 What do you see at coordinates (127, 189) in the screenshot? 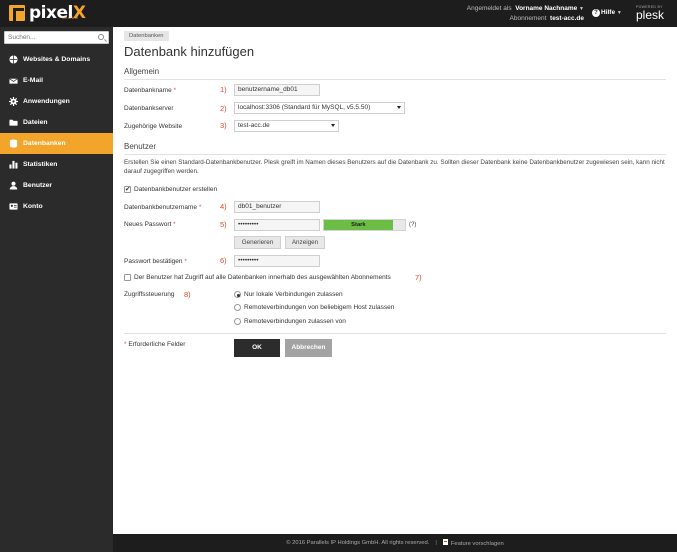
I see `create-user-checkbox` at bounding box center [127, 189].